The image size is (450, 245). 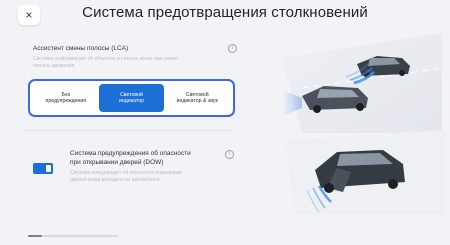 I want to click on lca-option-light: Световой индикатор, so click(x=131, y=98).